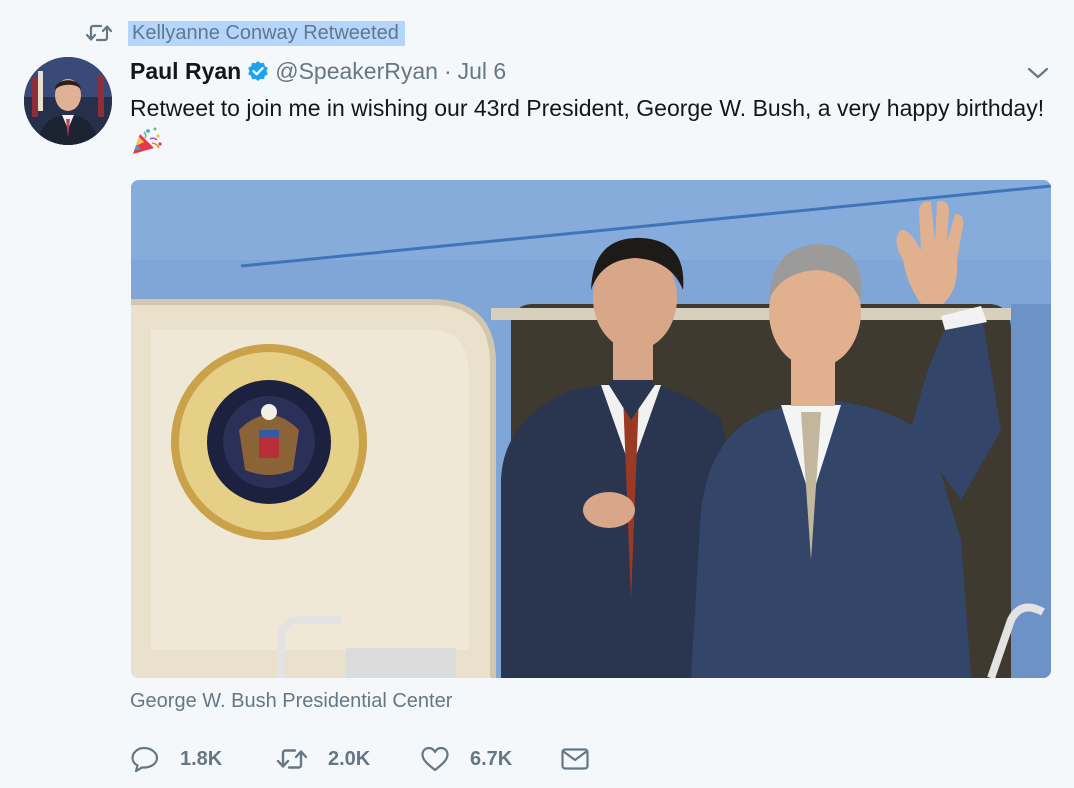 The height and width of the screenshot is (788, 1074). What do you see at coordinates (258, 71) in the screenshot?
I see `verified-badge-icon` at bounding box center [258, 71].